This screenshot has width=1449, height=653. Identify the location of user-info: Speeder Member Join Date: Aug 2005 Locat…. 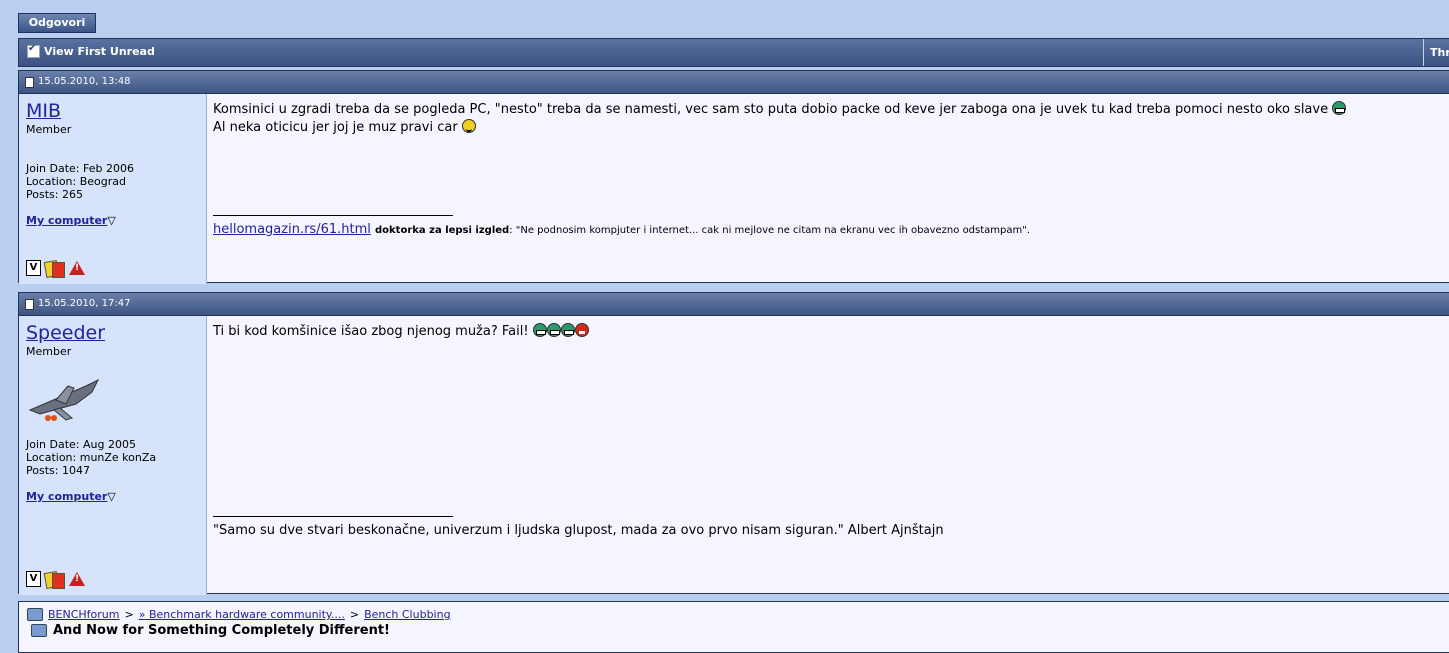
(113, 455).